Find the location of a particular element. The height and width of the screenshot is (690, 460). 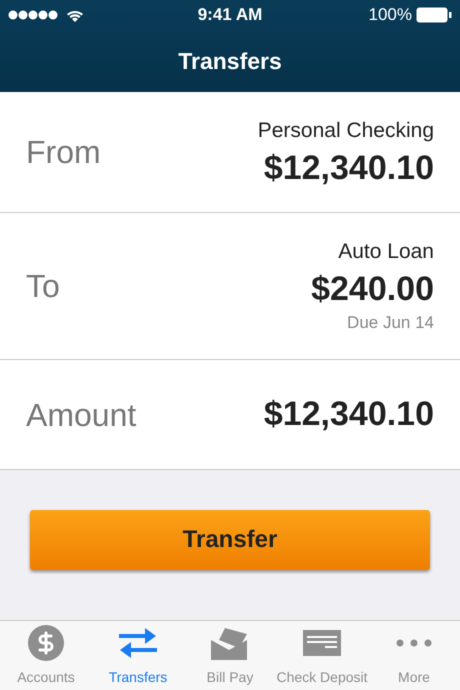

envelope-icon is located at coordinates (230, 643).